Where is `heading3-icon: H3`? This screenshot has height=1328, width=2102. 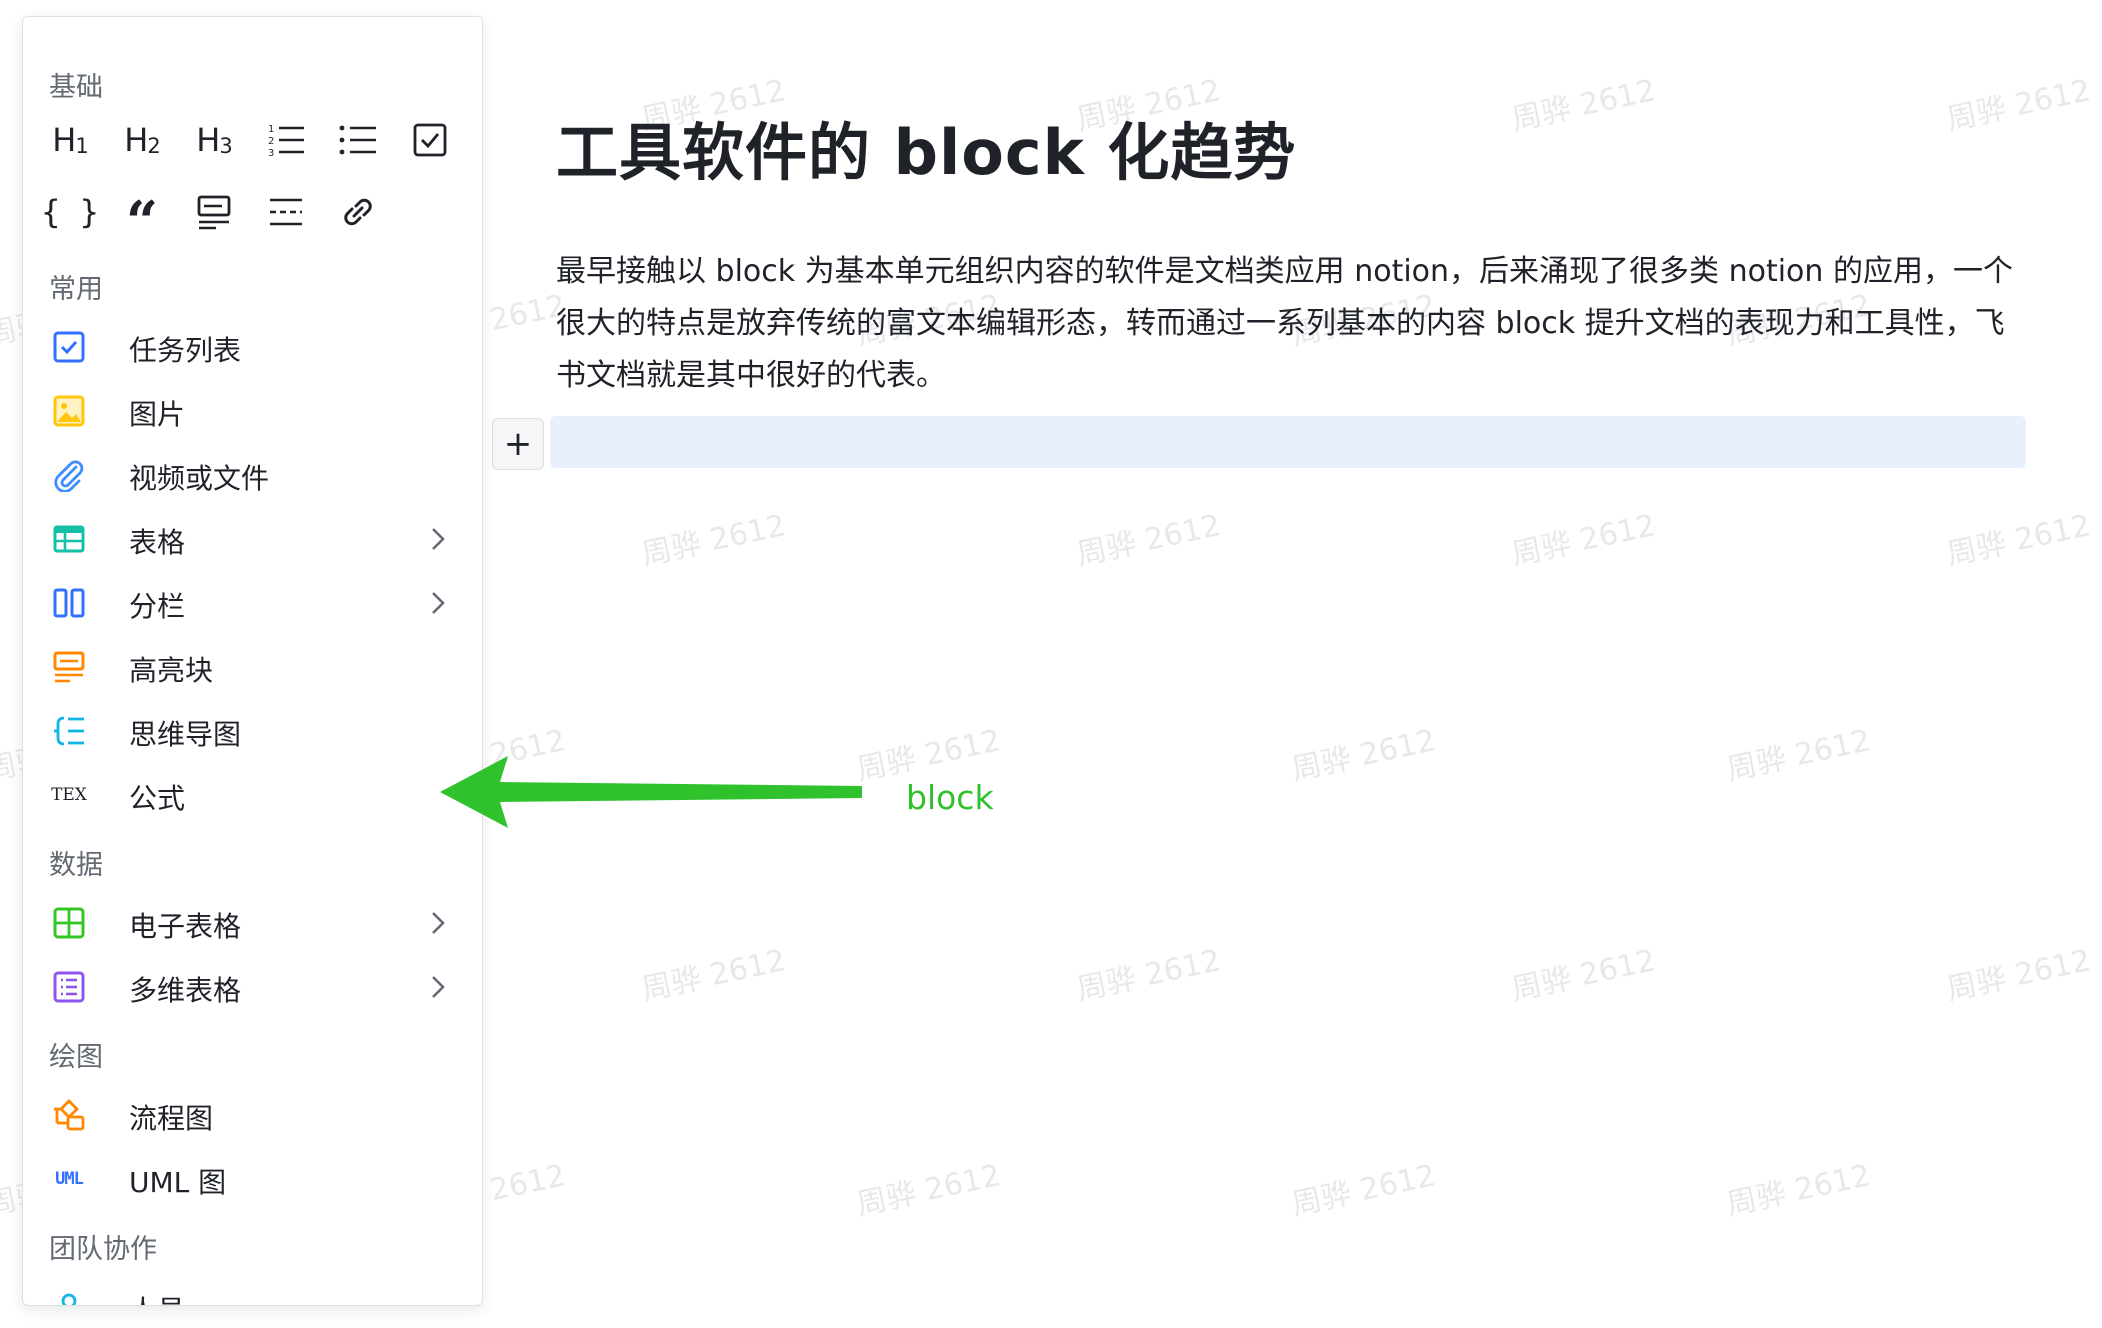 heading3-icon: H3 is located at coordinates (214, 140).